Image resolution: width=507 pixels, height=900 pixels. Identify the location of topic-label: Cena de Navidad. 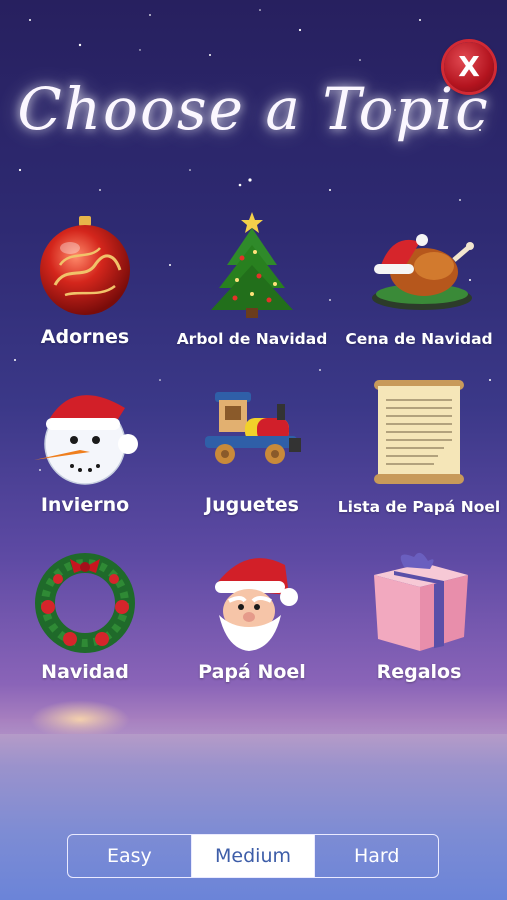
(419, 339).